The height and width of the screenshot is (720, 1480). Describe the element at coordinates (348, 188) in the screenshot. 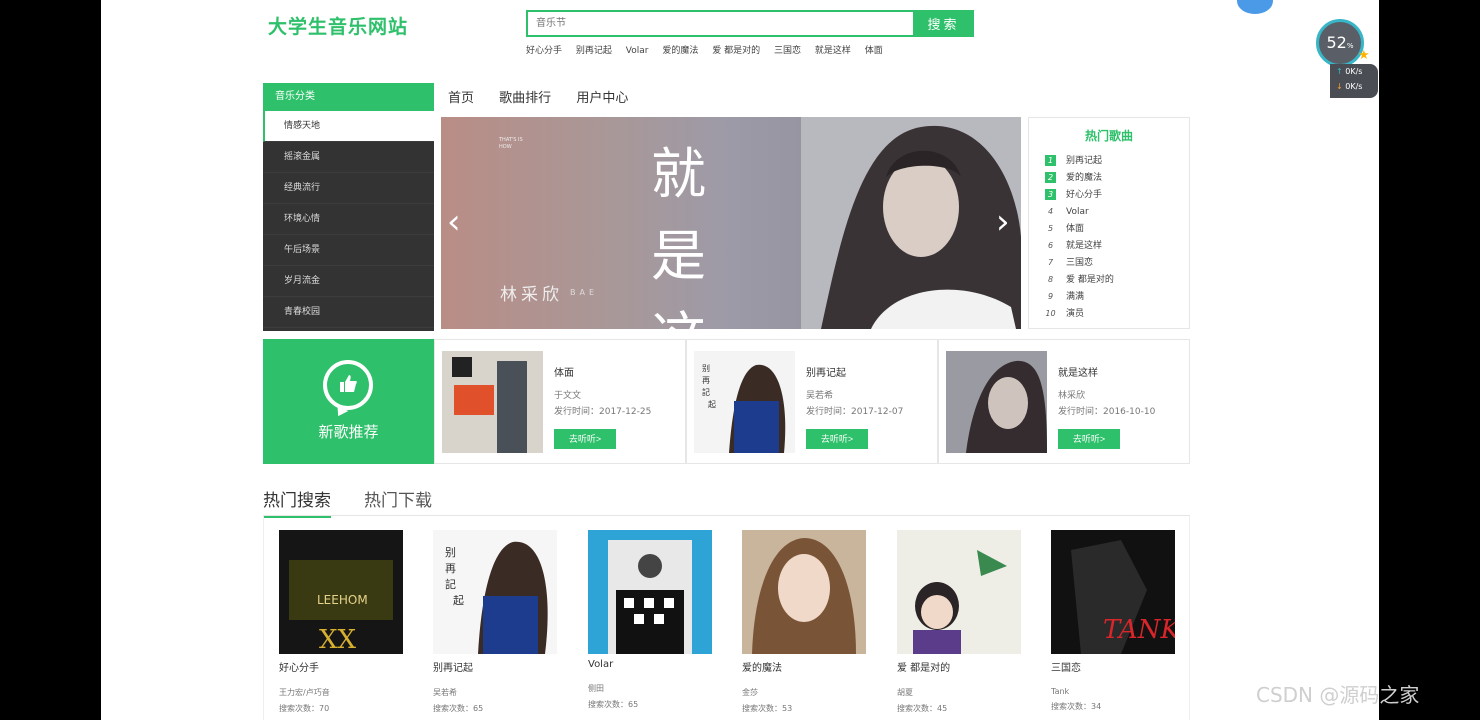

I see `category-item: 经典流行` at that location.